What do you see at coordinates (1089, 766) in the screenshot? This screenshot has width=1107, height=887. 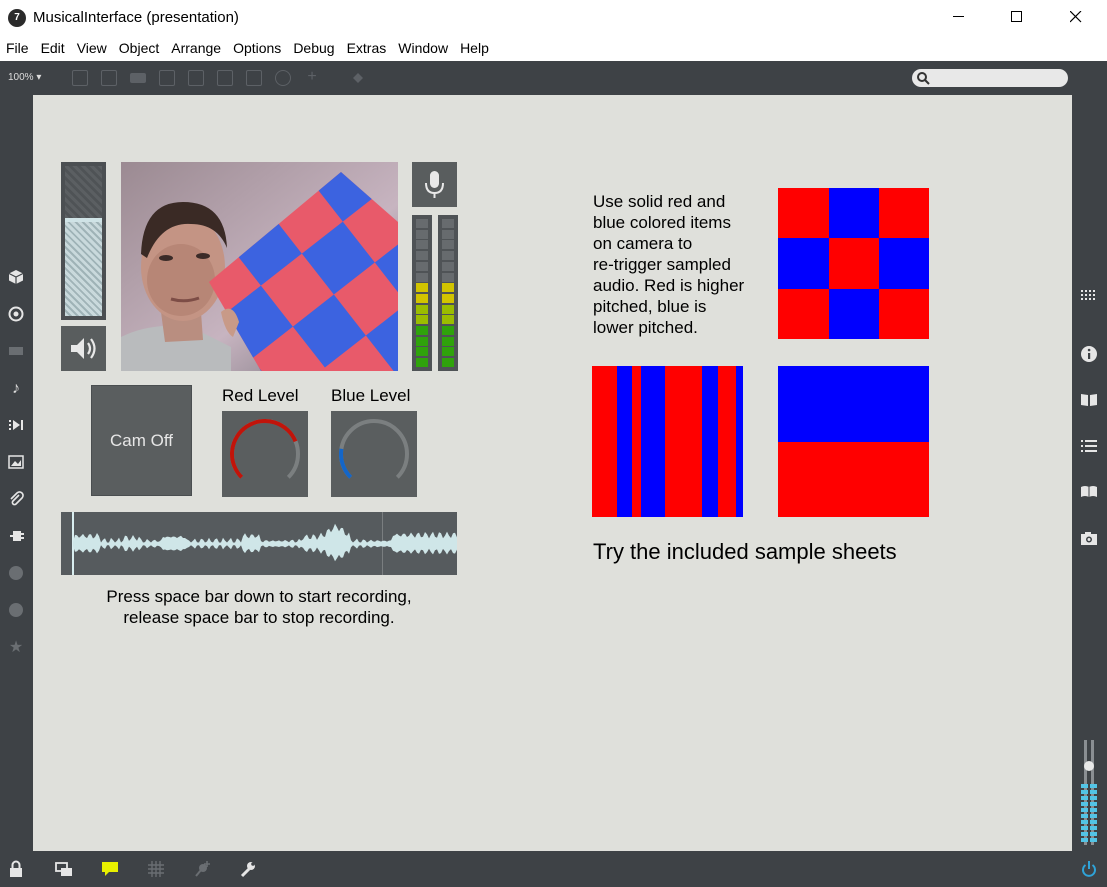 I see `output-slider-knob` at bounding box center [1089, 766].